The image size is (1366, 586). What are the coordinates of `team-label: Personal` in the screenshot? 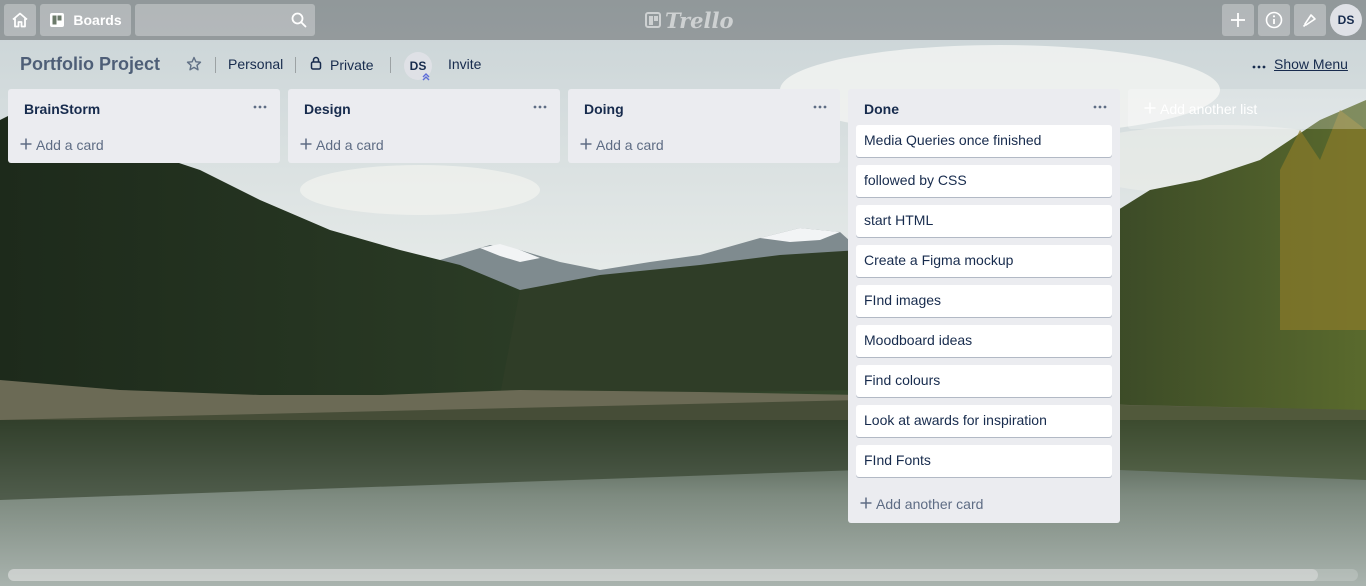 It's located at (255, 64).